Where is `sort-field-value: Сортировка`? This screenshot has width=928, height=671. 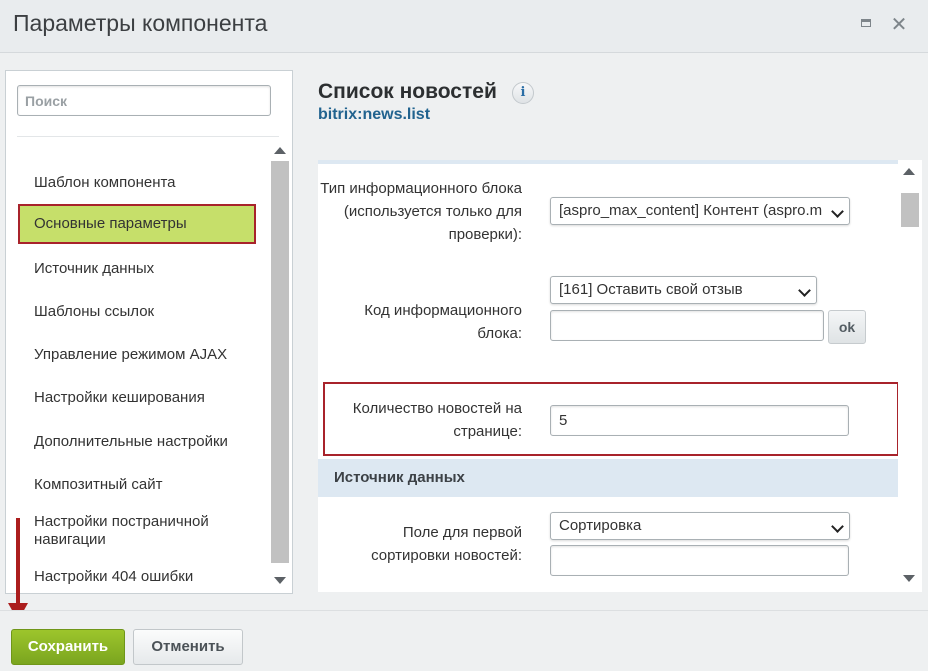
sort-field-value: Сортировка is located at coordinates (600, 525).